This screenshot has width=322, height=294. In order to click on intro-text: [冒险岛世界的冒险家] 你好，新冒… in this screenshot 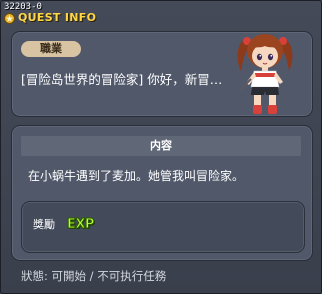, I will do `click(122, 79)`.